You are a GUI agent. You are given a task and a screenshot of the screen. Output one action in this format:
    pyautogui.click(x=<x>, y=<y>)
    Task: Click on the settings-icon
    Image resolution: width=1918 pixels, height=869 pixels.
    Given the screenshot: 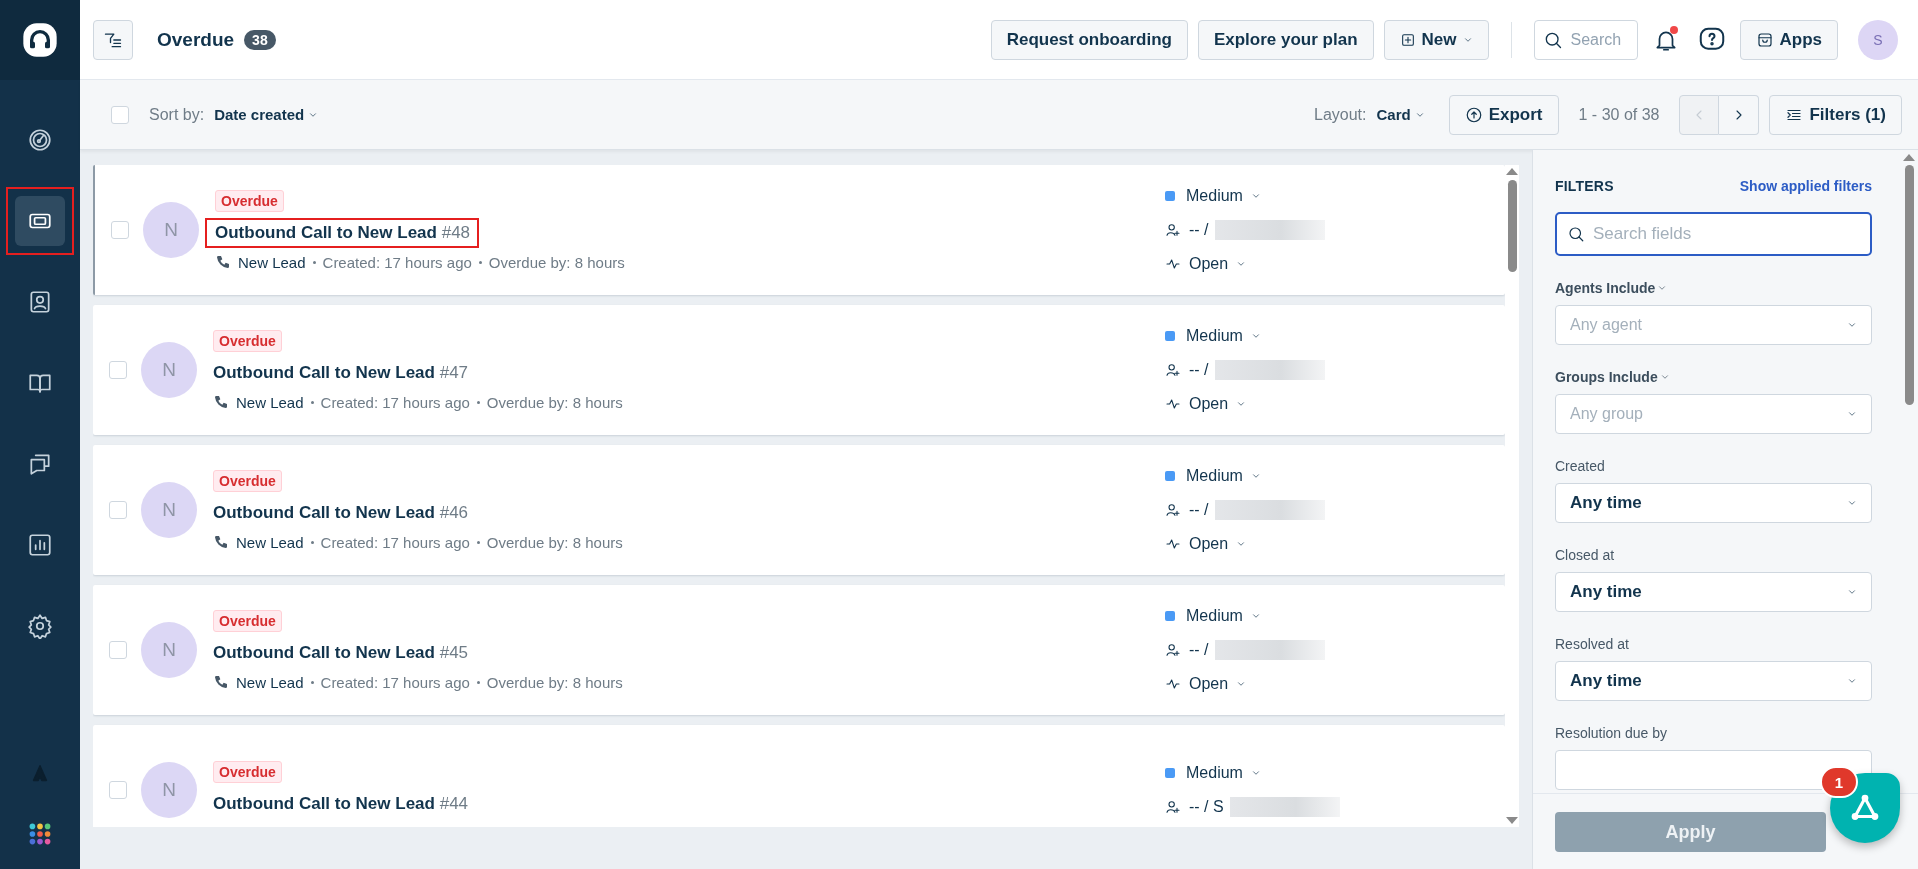 What is the action you would take?
    pyautogui.click(x=40, y=626)
    